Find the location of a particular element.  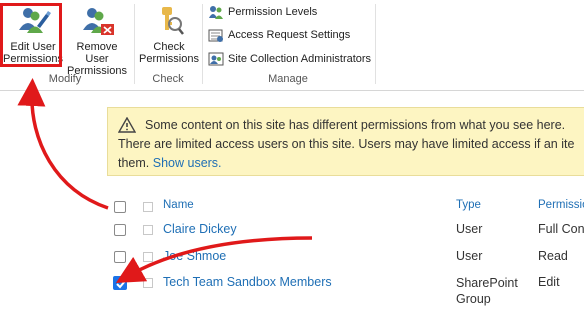

arrow-to-checkbox is located at coordinates (214, 259).